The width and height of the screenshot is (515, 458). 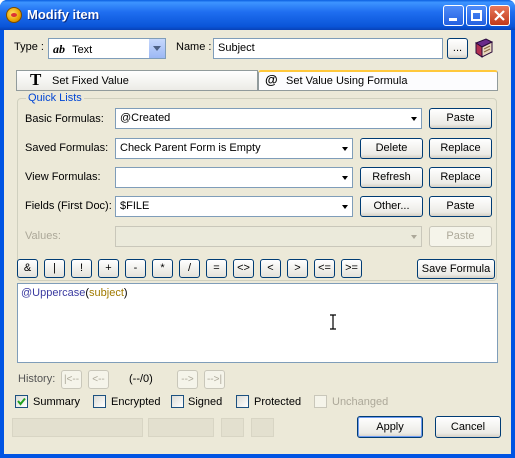 What do you see at coordinates (270, 268) in the screenshot?
I see `operator-less-than-button: <` at bounding box center [270, 268].